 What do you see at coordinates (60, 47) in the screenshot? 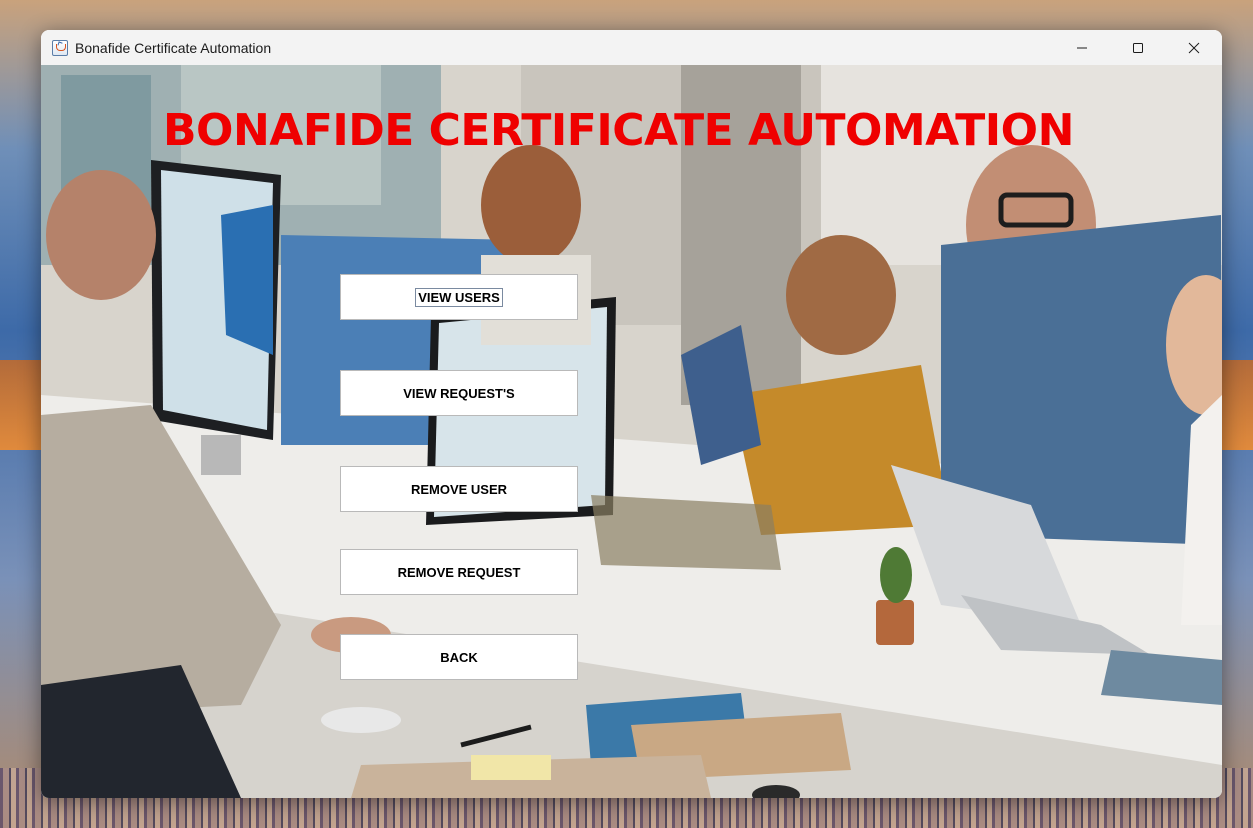
I see `java-app-icon` at bounding box center [60, 47].